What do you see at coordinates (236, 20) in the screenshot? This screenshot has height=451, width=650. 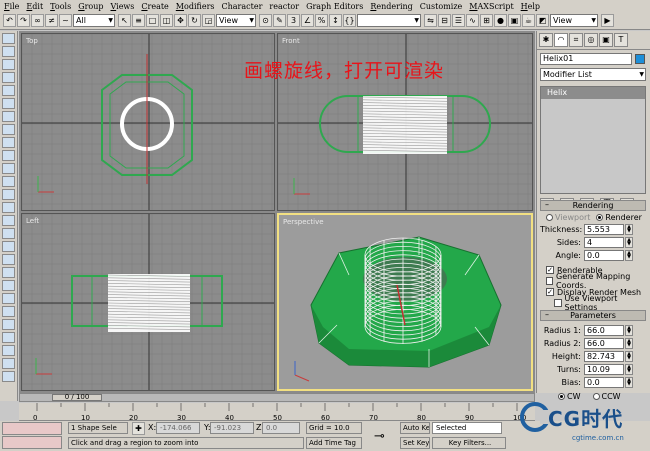 I see `reference-coordinate-dropdown: View` at bounding box center [236, 20].